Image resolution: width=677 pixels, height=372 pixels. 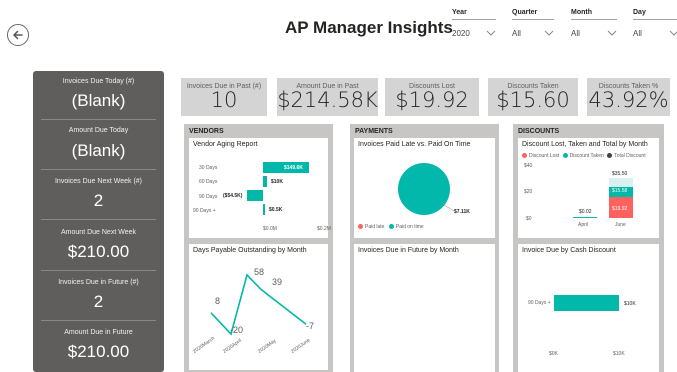 I want to click on kpi-value: $210.00, so click(x=98, y=351).